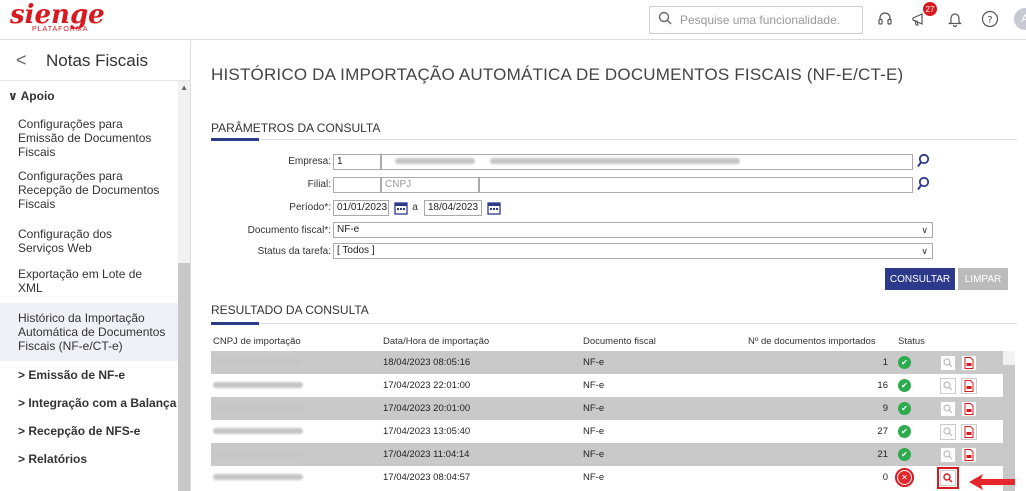 The height and width of the screenshot is (491, 1026). I want to click on col-cnpj: CNPJ de importação, so click(296, 341).